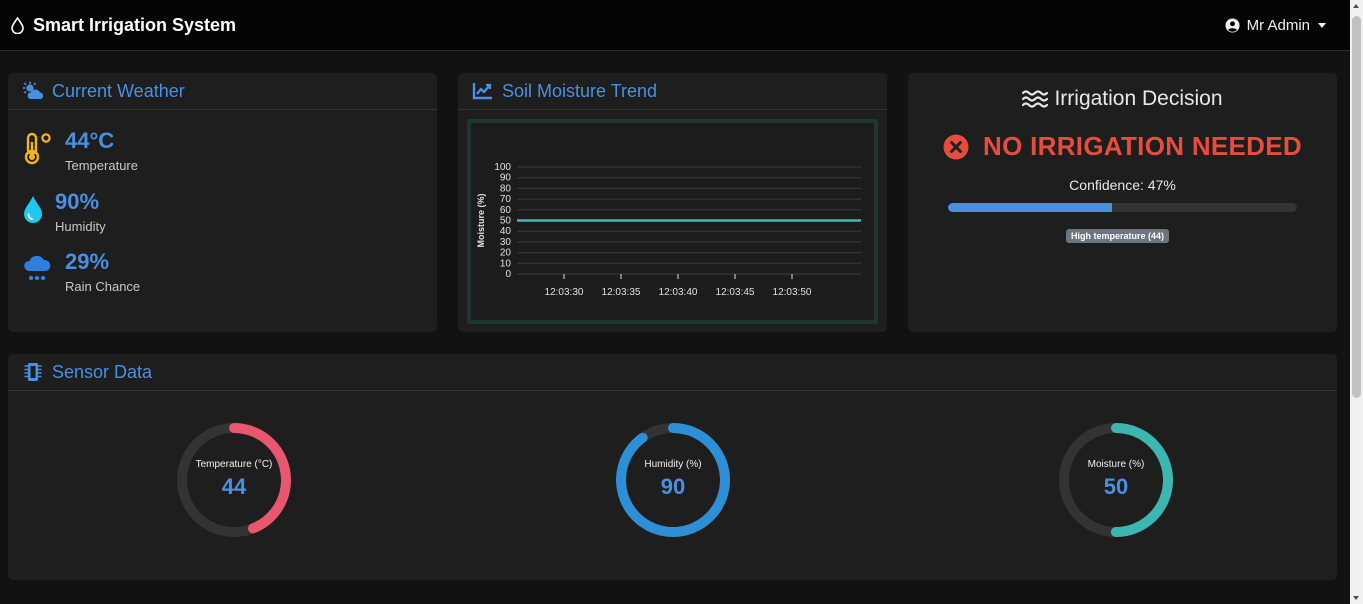 The width and height of the screenshot is (1363, 604). Describe the element at coordinates (506, 199) in the screenshot. I see `y-tick-label: 70` at that location.